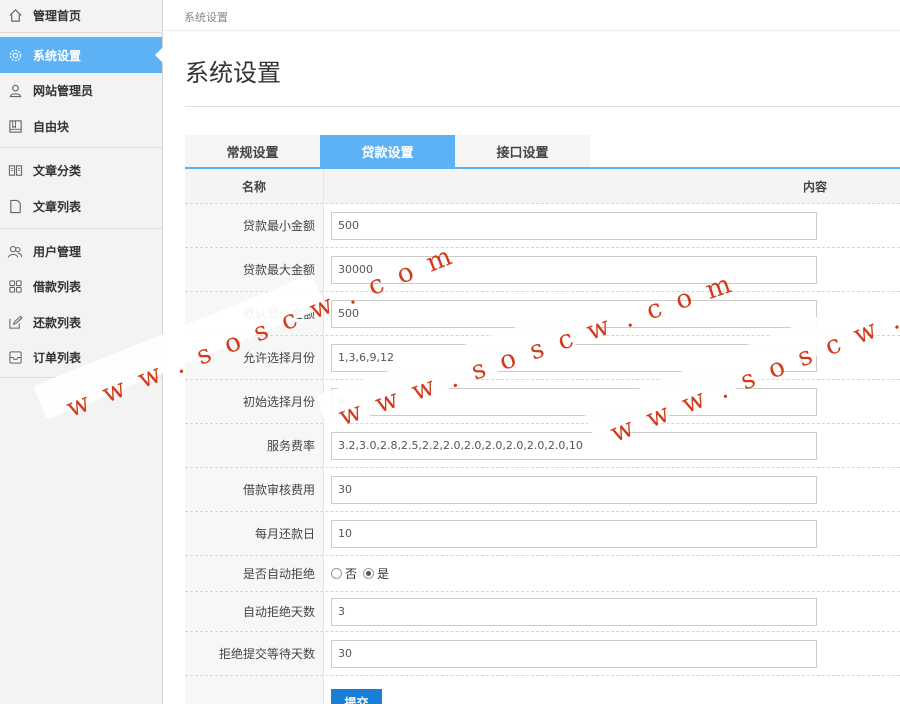 This screenshot has width=900, height=704. I want to click on field-label: 初始选择月份, so click(254, 401).